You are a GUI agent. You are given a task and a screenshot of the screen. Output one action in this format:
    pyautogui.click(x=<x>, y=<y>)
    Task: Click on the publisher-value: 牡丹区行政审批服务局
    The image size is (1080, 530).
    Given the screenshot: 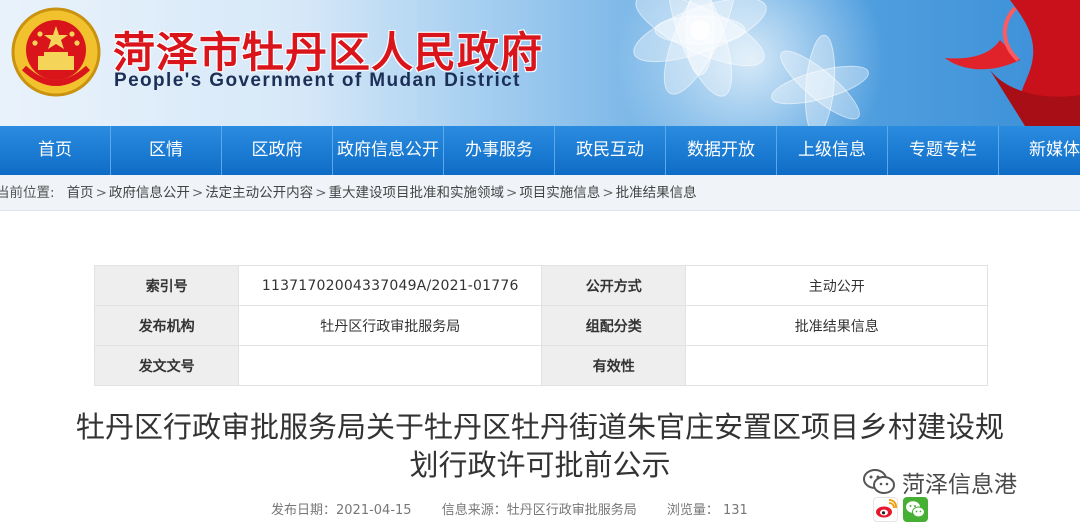 What is the action you would take?
    pyautogui.click(x=390, y=325)
    